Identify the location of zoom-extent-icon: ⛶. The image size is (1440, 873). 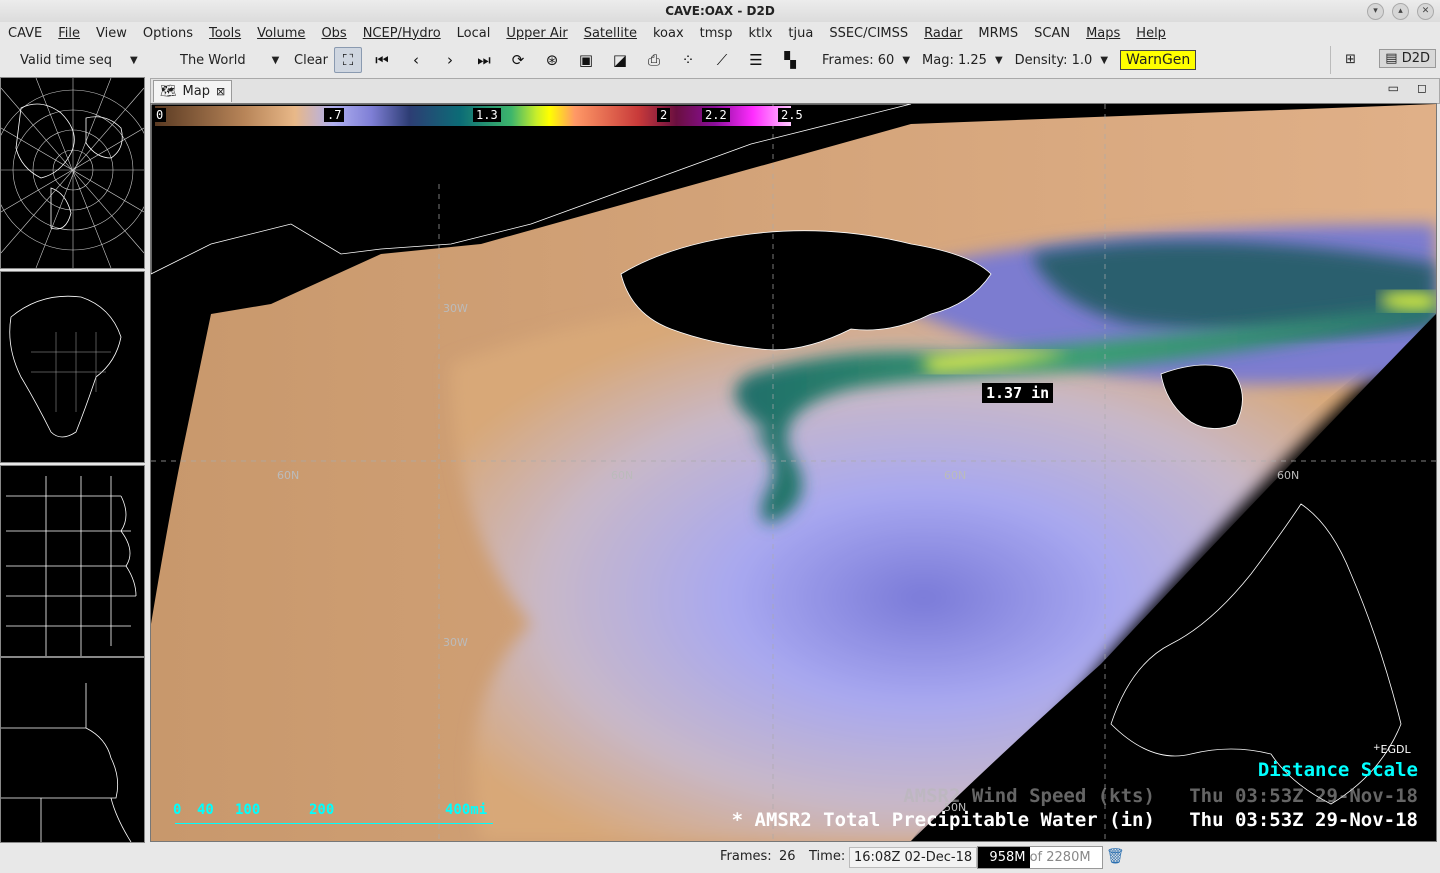
(348, 60).